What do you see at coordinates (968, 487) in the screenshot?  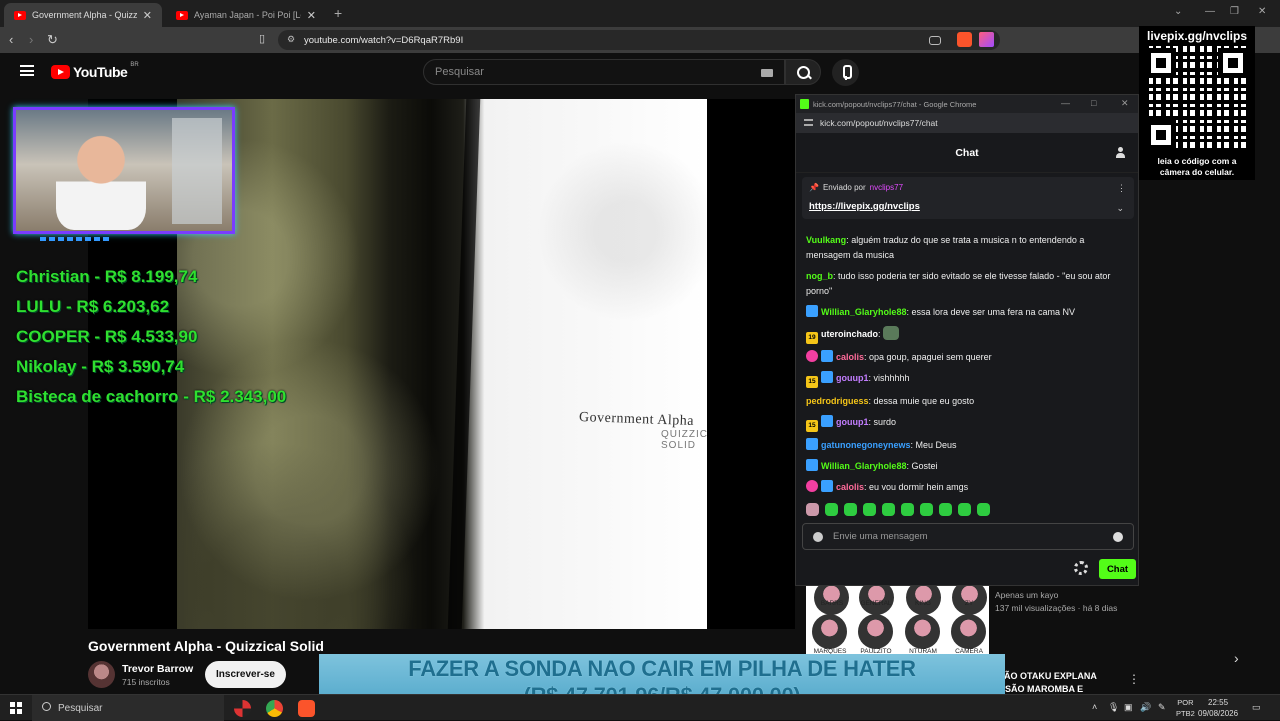 I see `chat-message: calolis: eu vou dormir hein amgs` at bounding box center [968, 487].